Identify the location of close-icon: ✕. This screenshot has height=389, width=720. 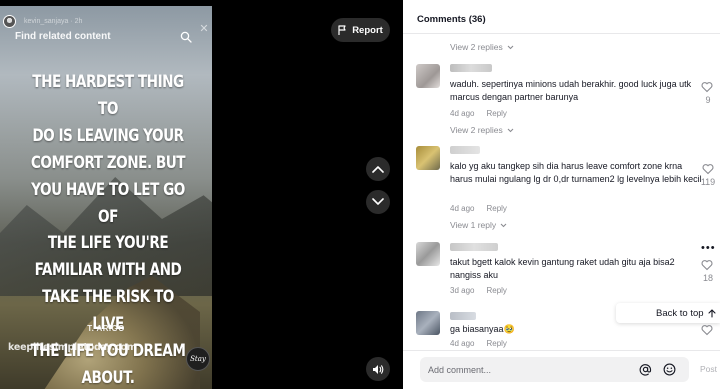
(204, 29).